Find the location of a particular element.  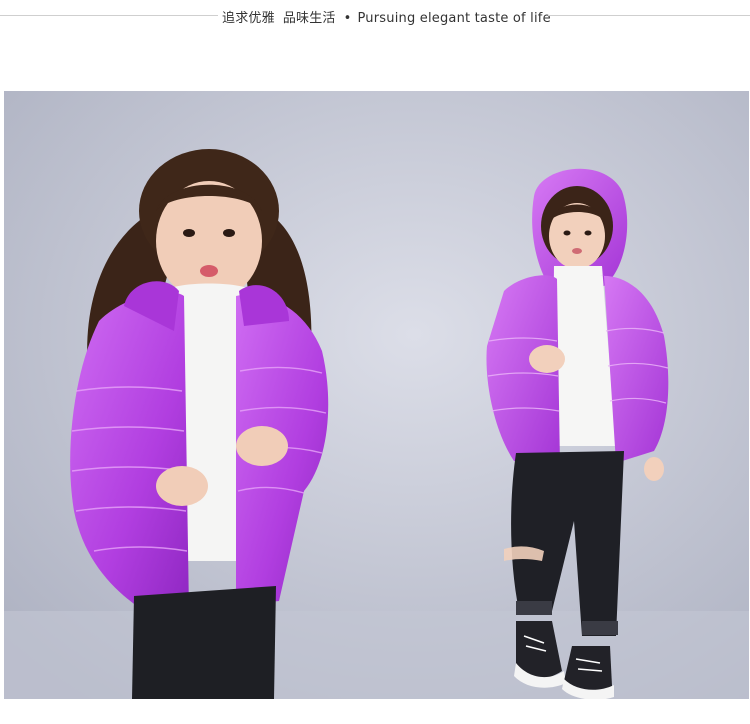

tagline-en: Pursuing elegant taste of life is located at coordinates (454, 18).